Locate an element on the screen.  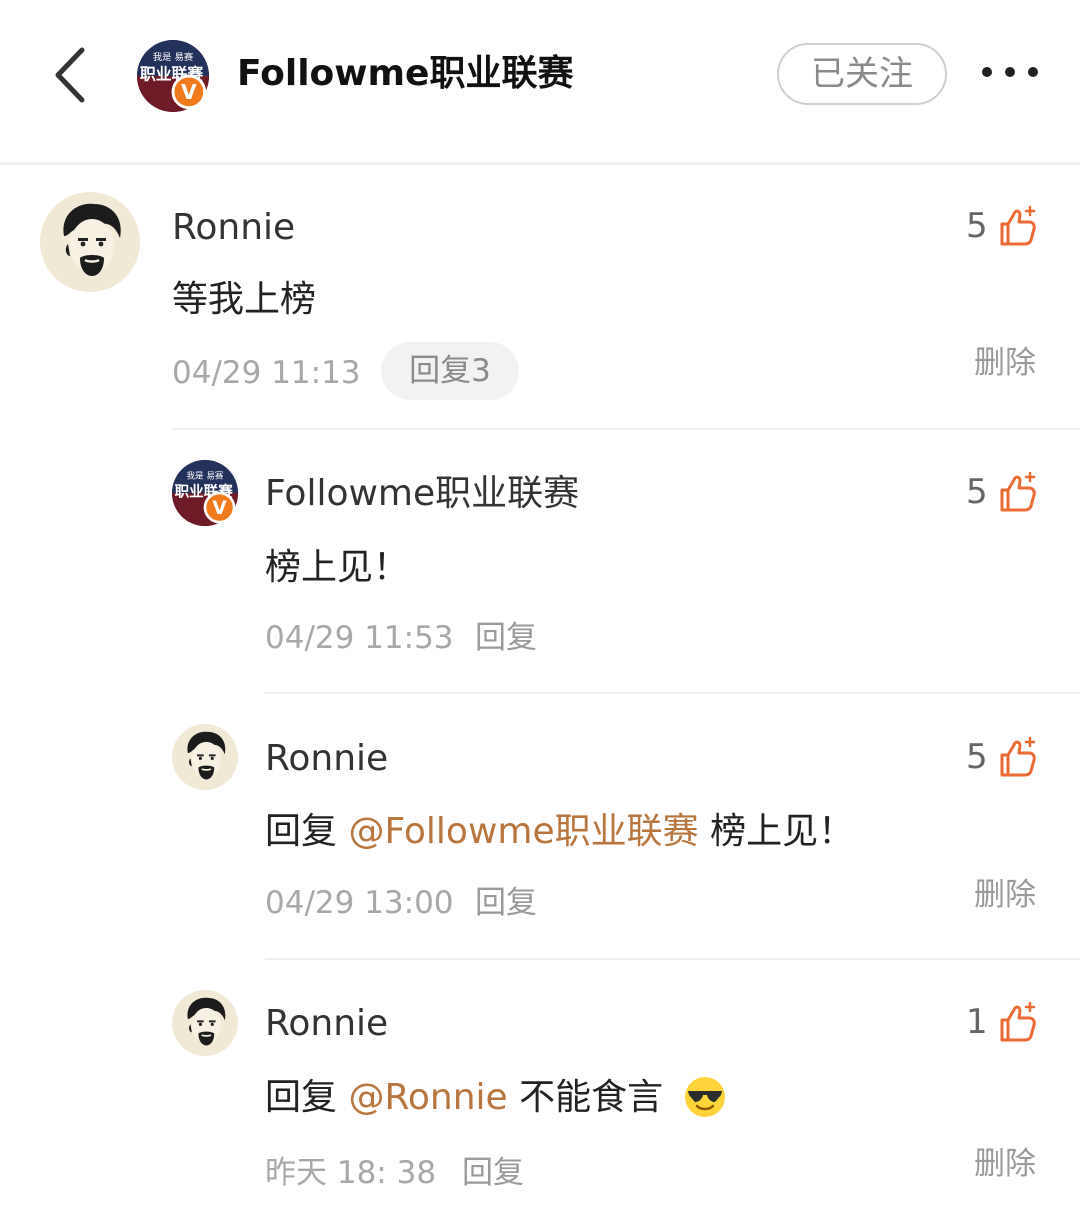
reply-text-line: 回复 @Ronnie 不能食言 is located at coordinates (496, 1098).